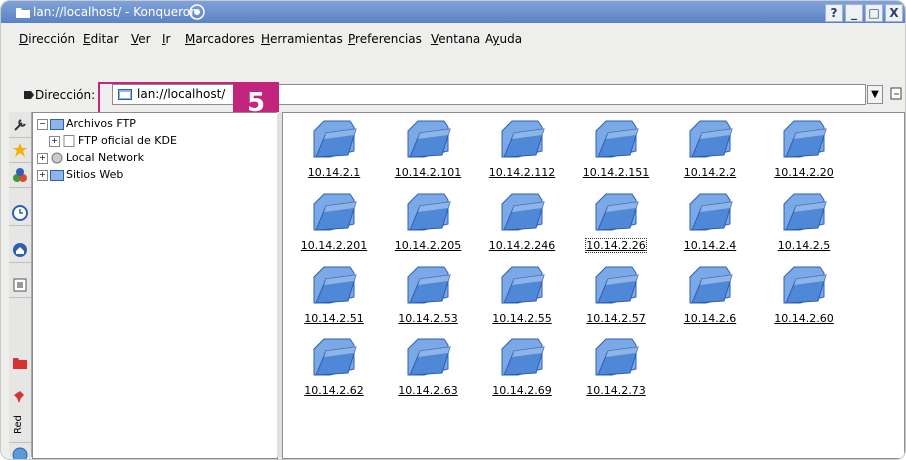  I want to click on folder-item: 10.14.2.20, so click(804, 150).